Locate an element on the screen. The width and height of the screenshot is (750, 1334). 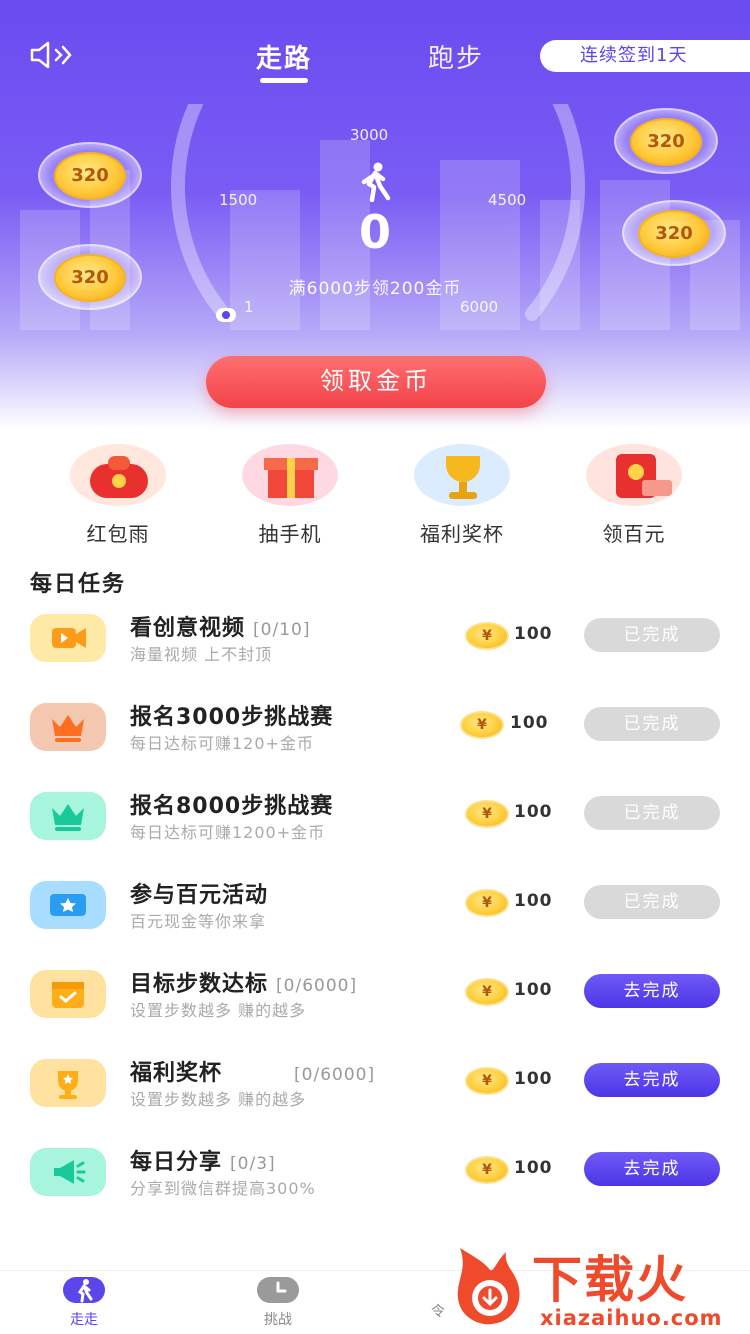
task-row: 参与百元活动 百元现金等你来拿 ¥ 100 已完成 is located at coordinates (375, 907).